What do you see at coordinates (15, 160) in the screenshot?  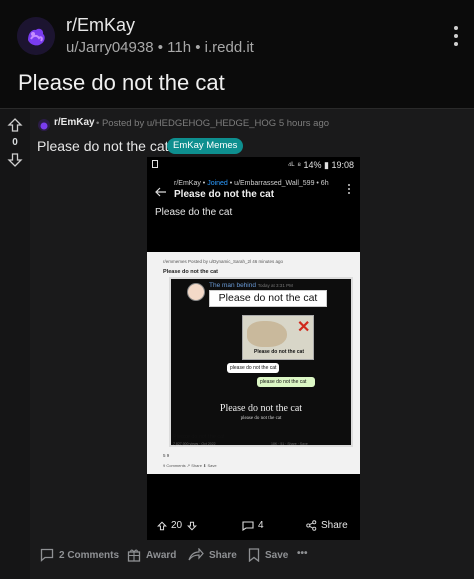 I see `downvote-icon` at bounding box center [15, 160].